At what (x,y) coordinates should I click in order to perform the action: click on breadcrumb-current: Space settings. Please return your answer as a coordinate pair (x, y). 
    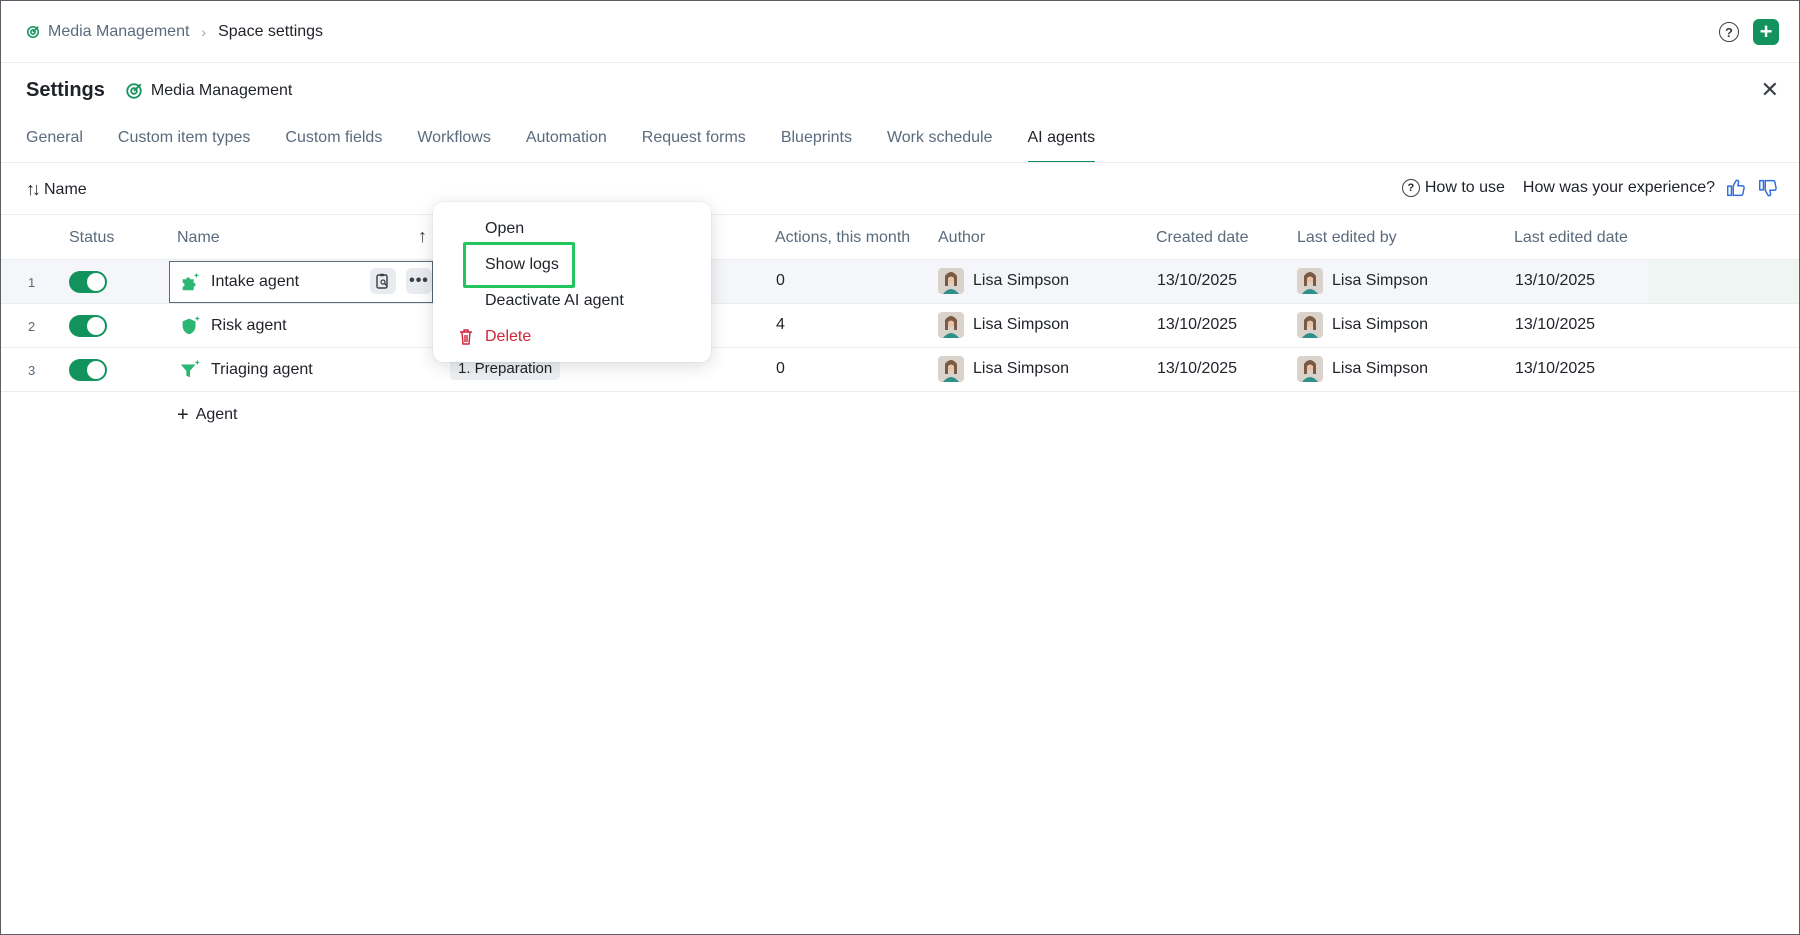
    Looking at the image, I should click on (271, 31).